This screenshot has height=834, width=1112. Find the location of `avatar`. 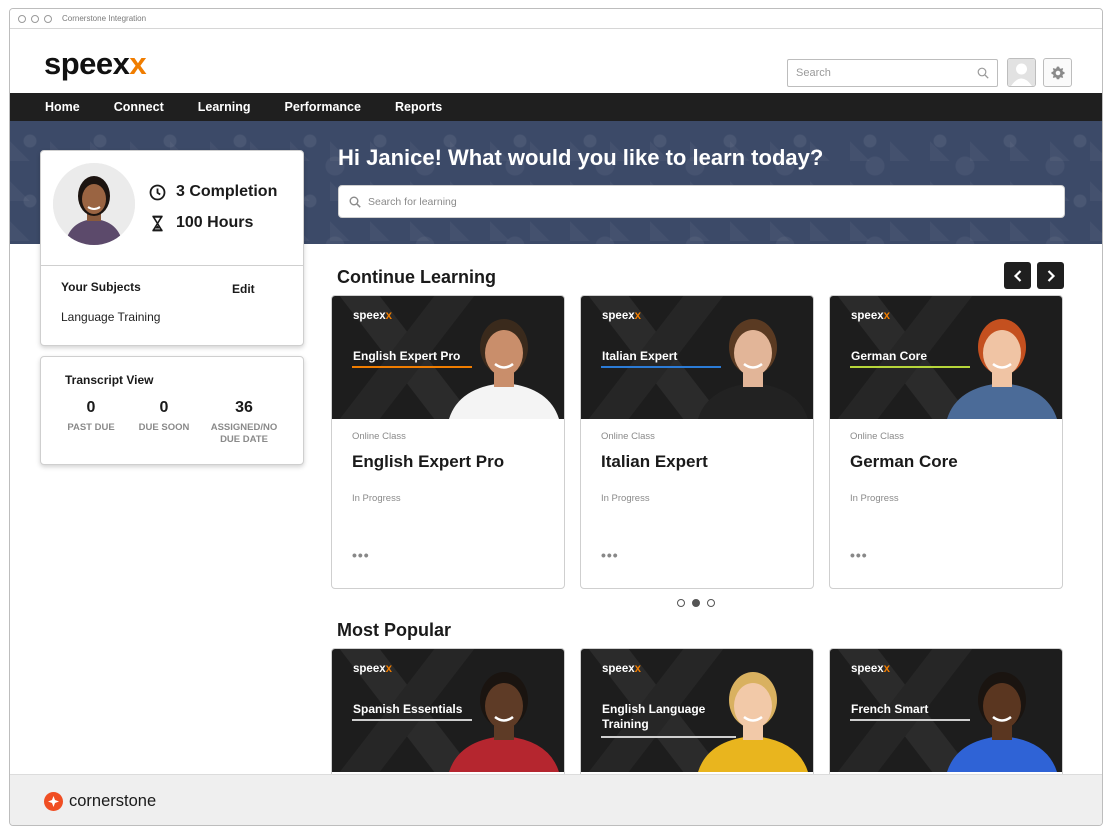

avatar is located at coordinates (94, 204).